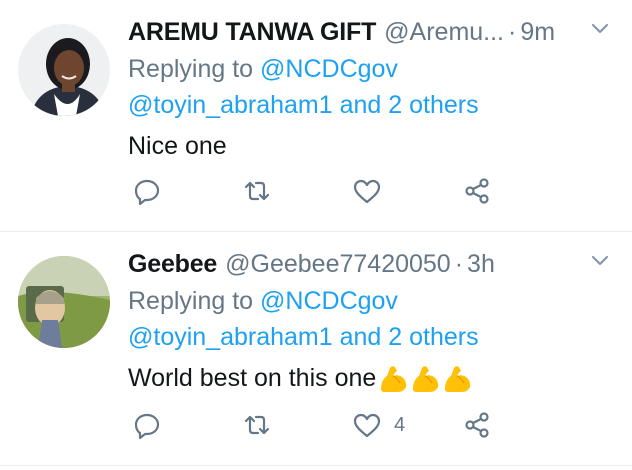 The image size is (632, 470). I want to click on tweet-text: World best on this one, so click(252, 378).